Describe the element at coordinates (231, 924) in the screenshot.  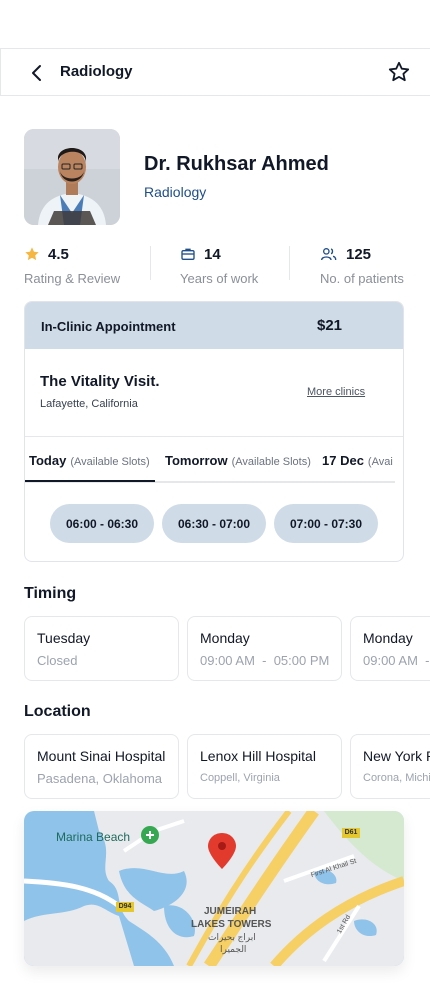
I see `map-label-towers: LAKES TOWERS` at that location.